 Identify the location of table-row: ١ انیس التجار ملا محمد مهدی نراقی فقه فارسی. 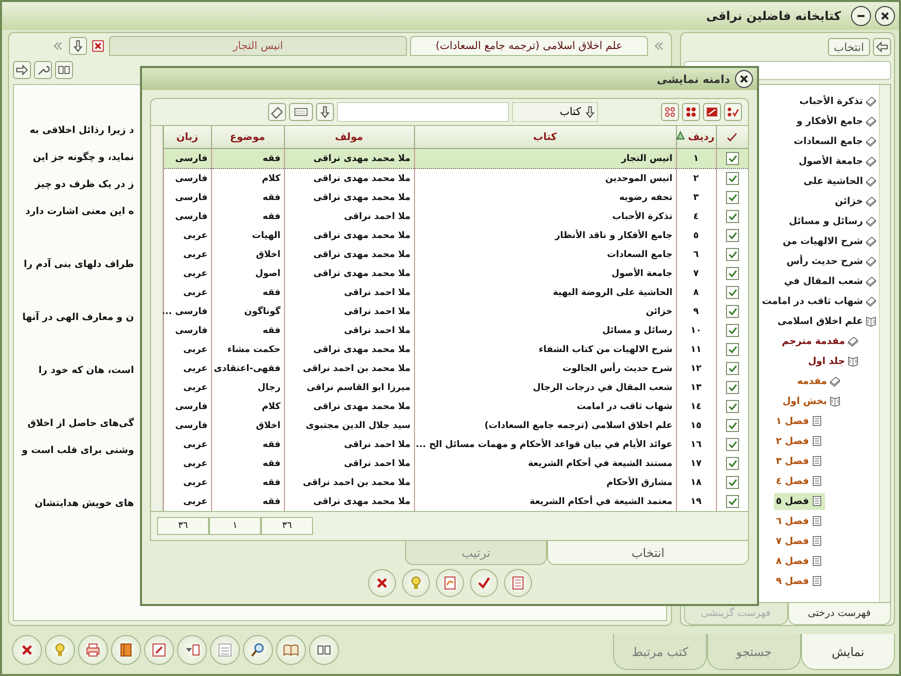
(455, 158).